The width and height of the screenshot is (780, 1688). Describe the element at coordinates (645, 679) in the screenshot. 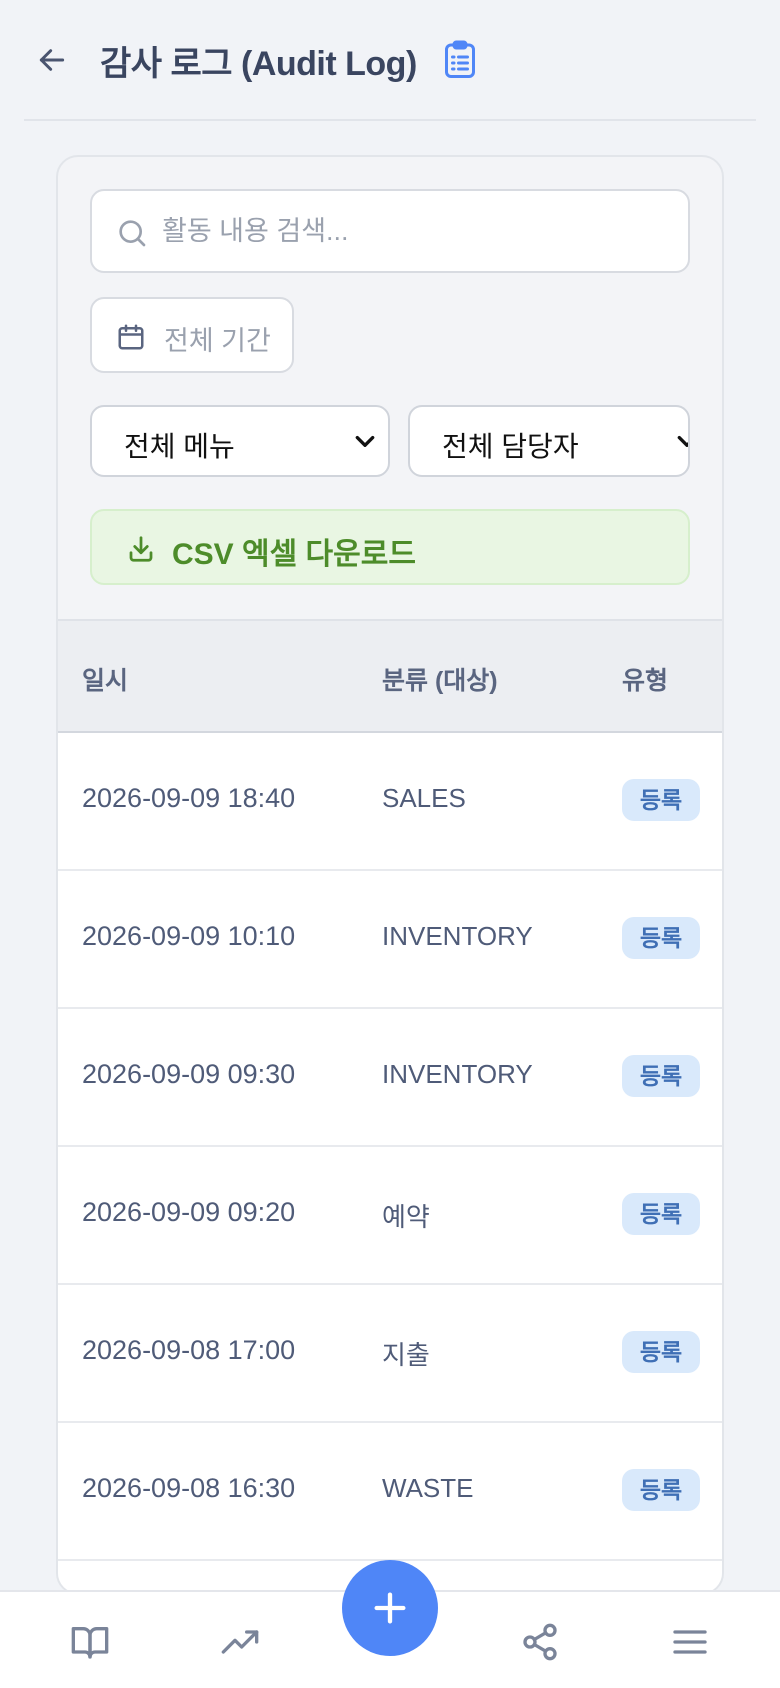

I see `column-header-type: 유형` at that location.